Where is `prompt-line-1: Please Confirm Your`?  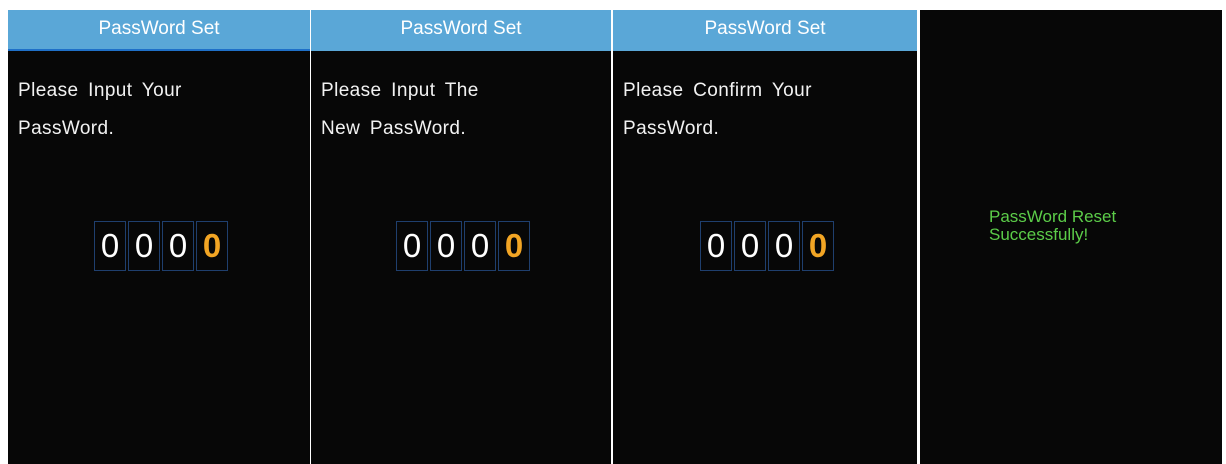 prompt-line-1: Please Confirm Your is located at coordinates (717, 90).